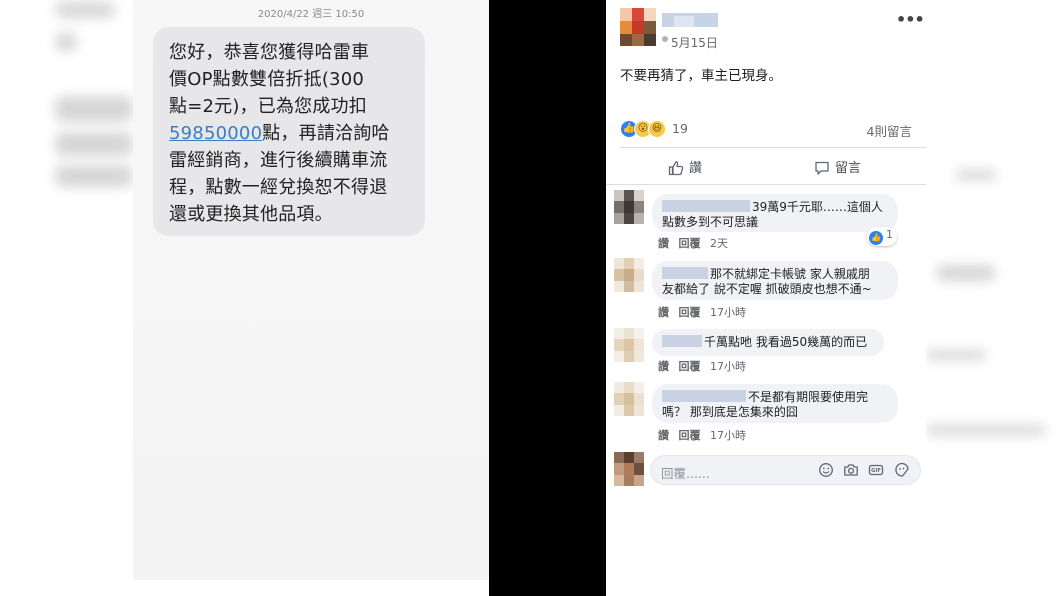 The image size is (1060, 596). Describe the element at coordinates (767, 289) in the screenshot. I see `comment-text: 友都給了 說不定喔 抓破頭皮也想不通~` at that location.